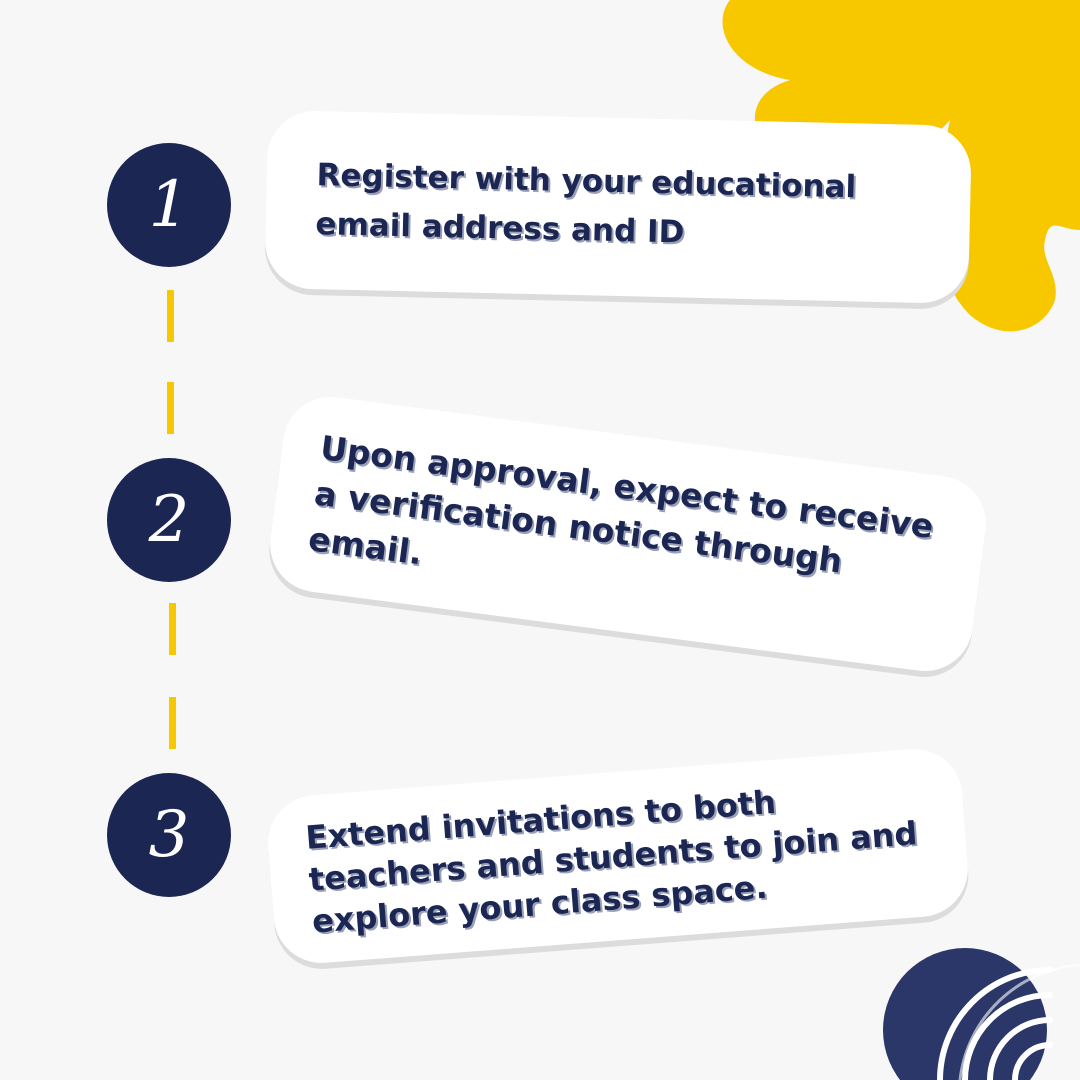 This screenshot has height=1080, width=1080. I want to click on step-number-1: 1, so click(169, 205).